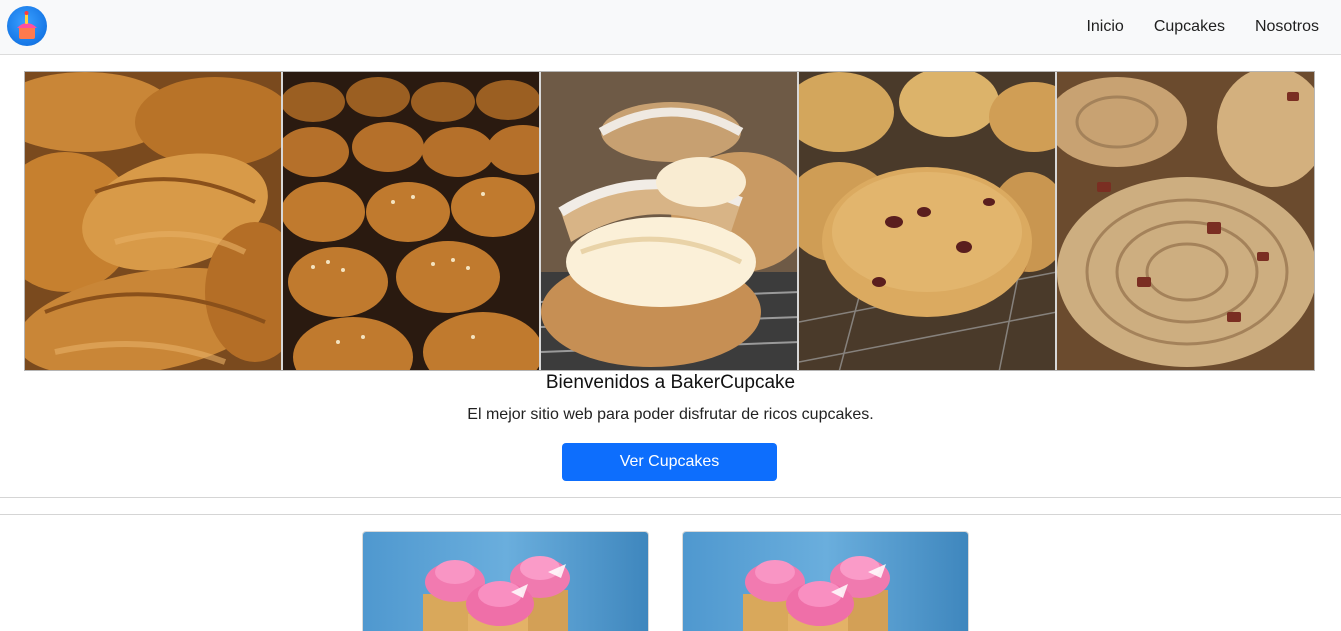  What do you see at coordinates (1185, 221) in the screenshot?
I see `pinwheel-pastries-photo` at bounding box center [1185, 221].